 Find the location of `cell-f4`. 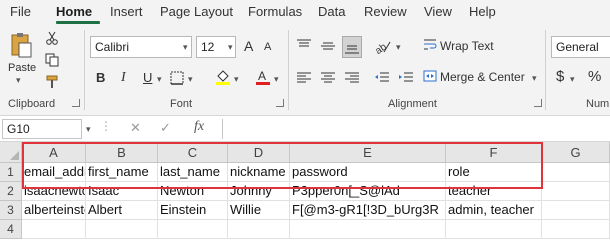

cell-f4 is located at coordinates (494, 229).